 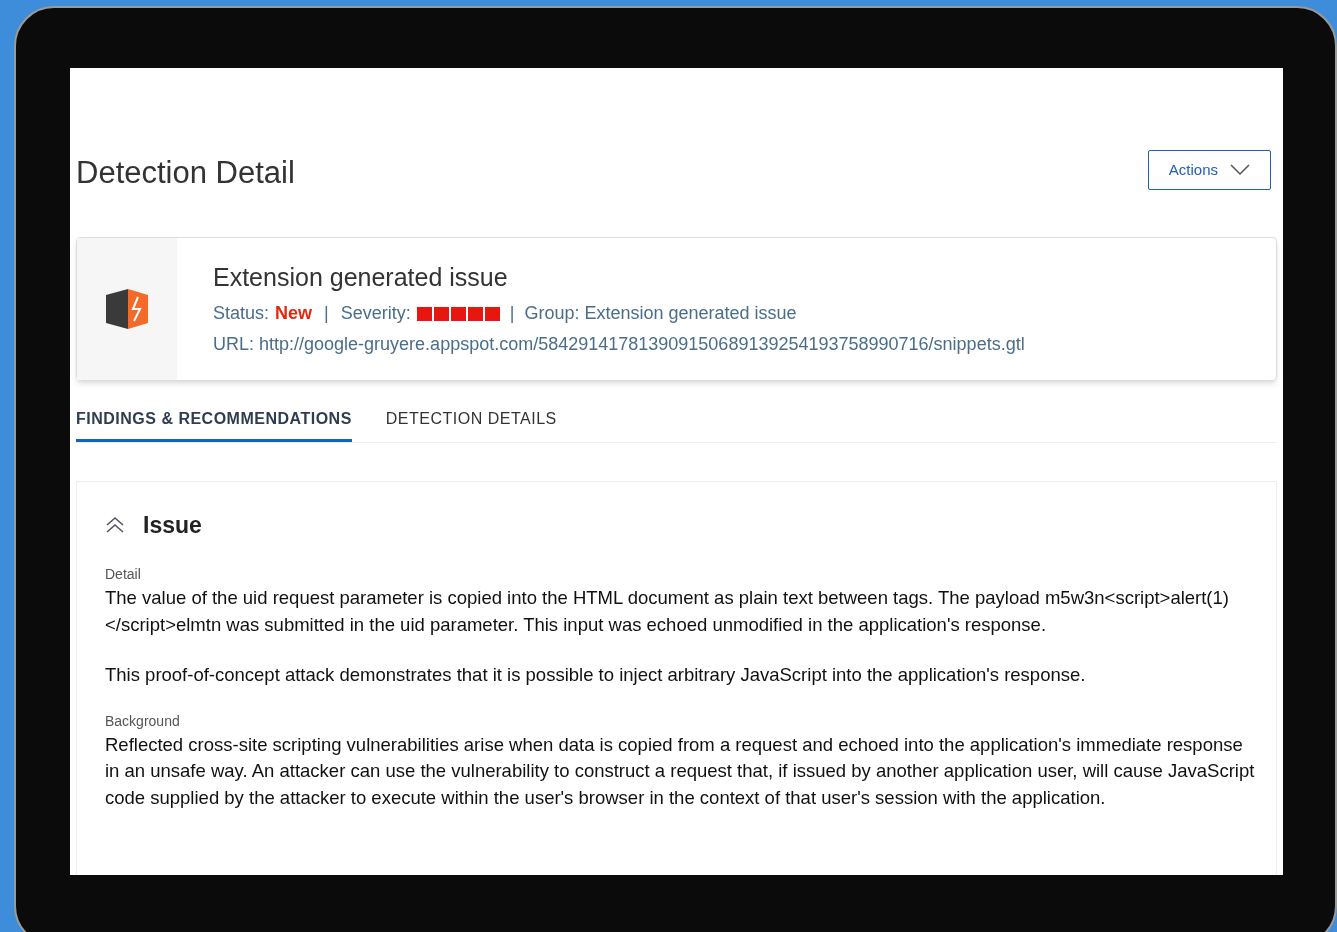 I want to click on field-text: Reflected cross-site scripting vulnerabilities arise when data is copied from a request and echoed into the application's immediate response in an unsafe way. An attacker can use the vulnerability to construct a request that, if issued by another application user, will cause JavaScript code supplied by the attacker to execute within the user's browser in the context of that user's session with the application., so click(x=680, y=771).